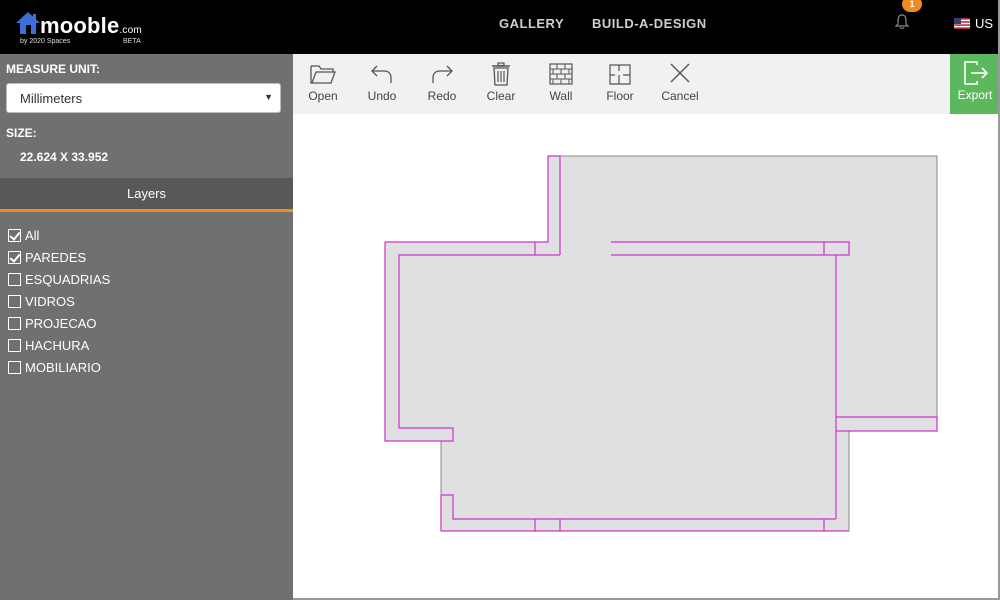  I want to click on nav-gallery: GALLERY, so click(531, 23).